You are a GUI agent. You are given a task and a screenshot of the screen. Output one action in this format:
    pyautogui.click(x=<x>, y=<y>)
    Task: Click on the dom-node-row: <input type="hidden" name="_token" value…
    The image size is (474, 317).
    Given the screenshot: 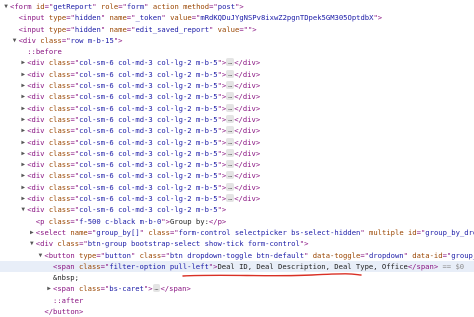 What is the action you would take?
    pyautogui.click(x=237, y=17)
    